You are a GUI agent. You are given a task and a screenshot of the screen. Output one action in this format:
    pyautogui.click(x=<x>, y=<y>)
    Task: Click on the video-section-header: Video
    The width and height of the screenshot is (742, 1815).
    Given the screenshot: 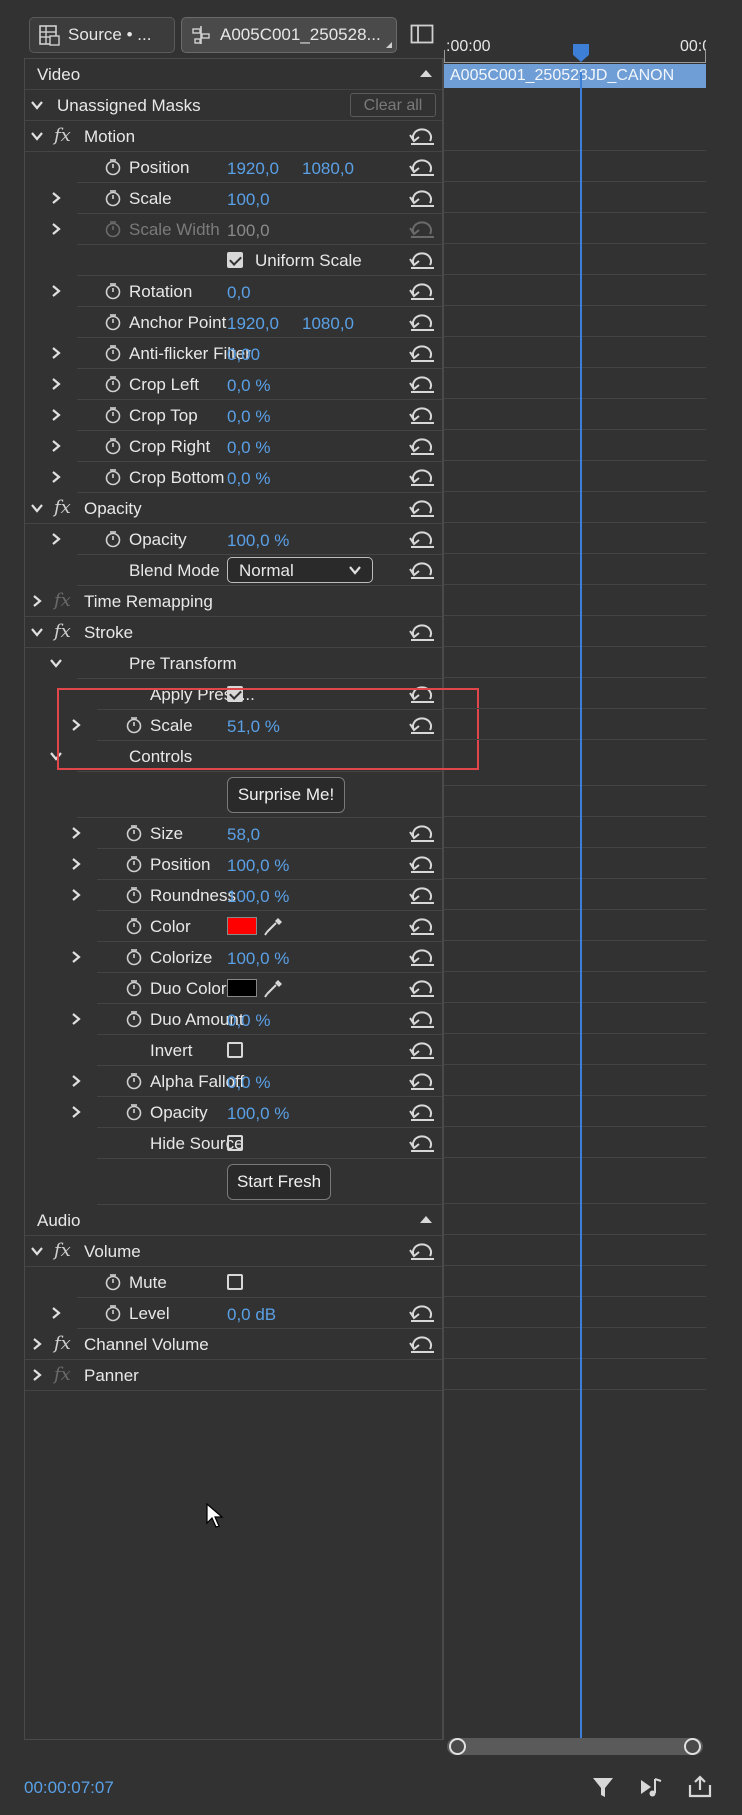 What is the action you would take?
    pyautogui.click(x=233, y=74)
    